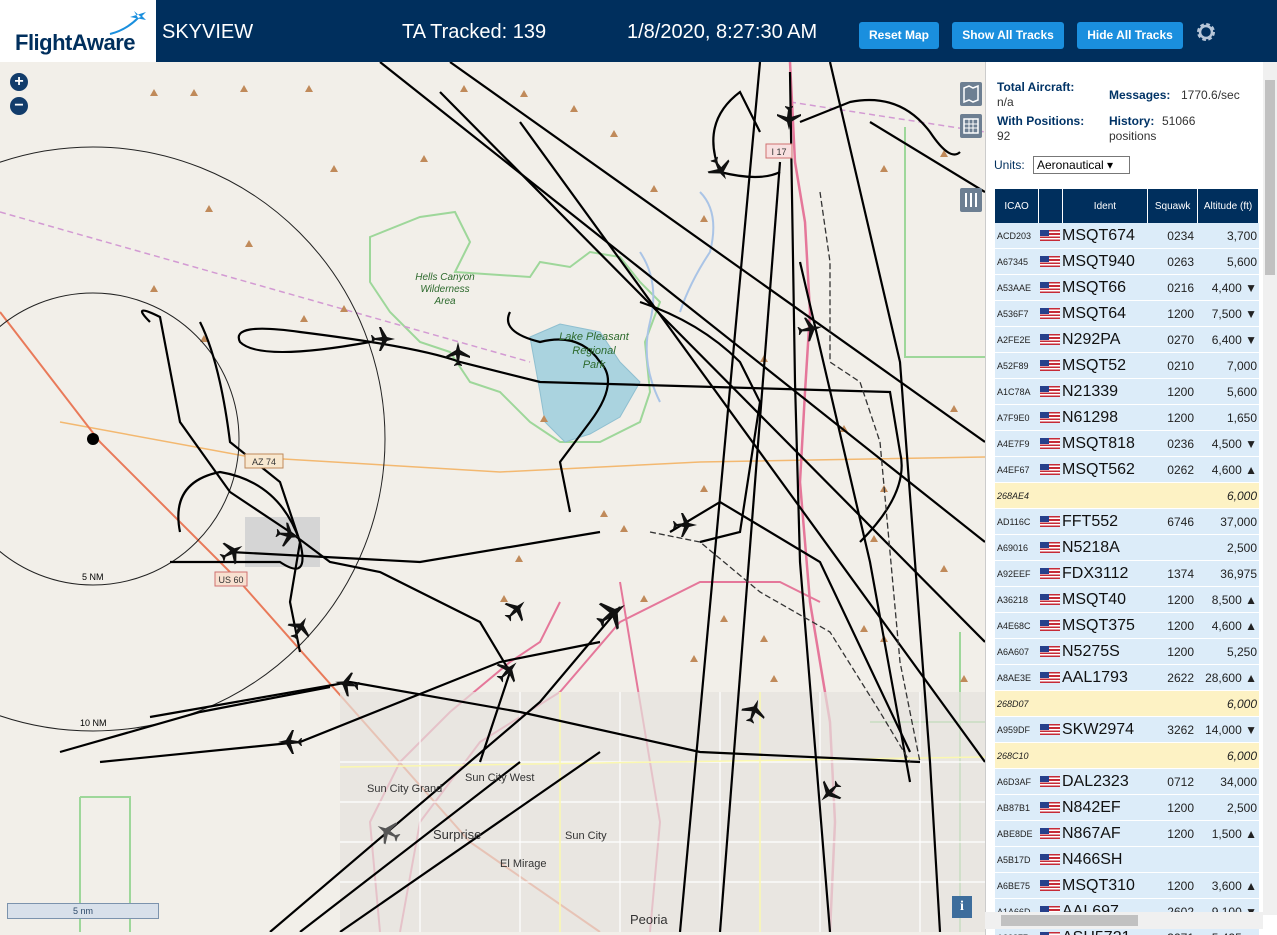 The image size is (1277, 935). What do you see at coordinates (1091, 807) in the screenshot?
I see `ident-cell: N842EF` at bounding box center [1091, 807].